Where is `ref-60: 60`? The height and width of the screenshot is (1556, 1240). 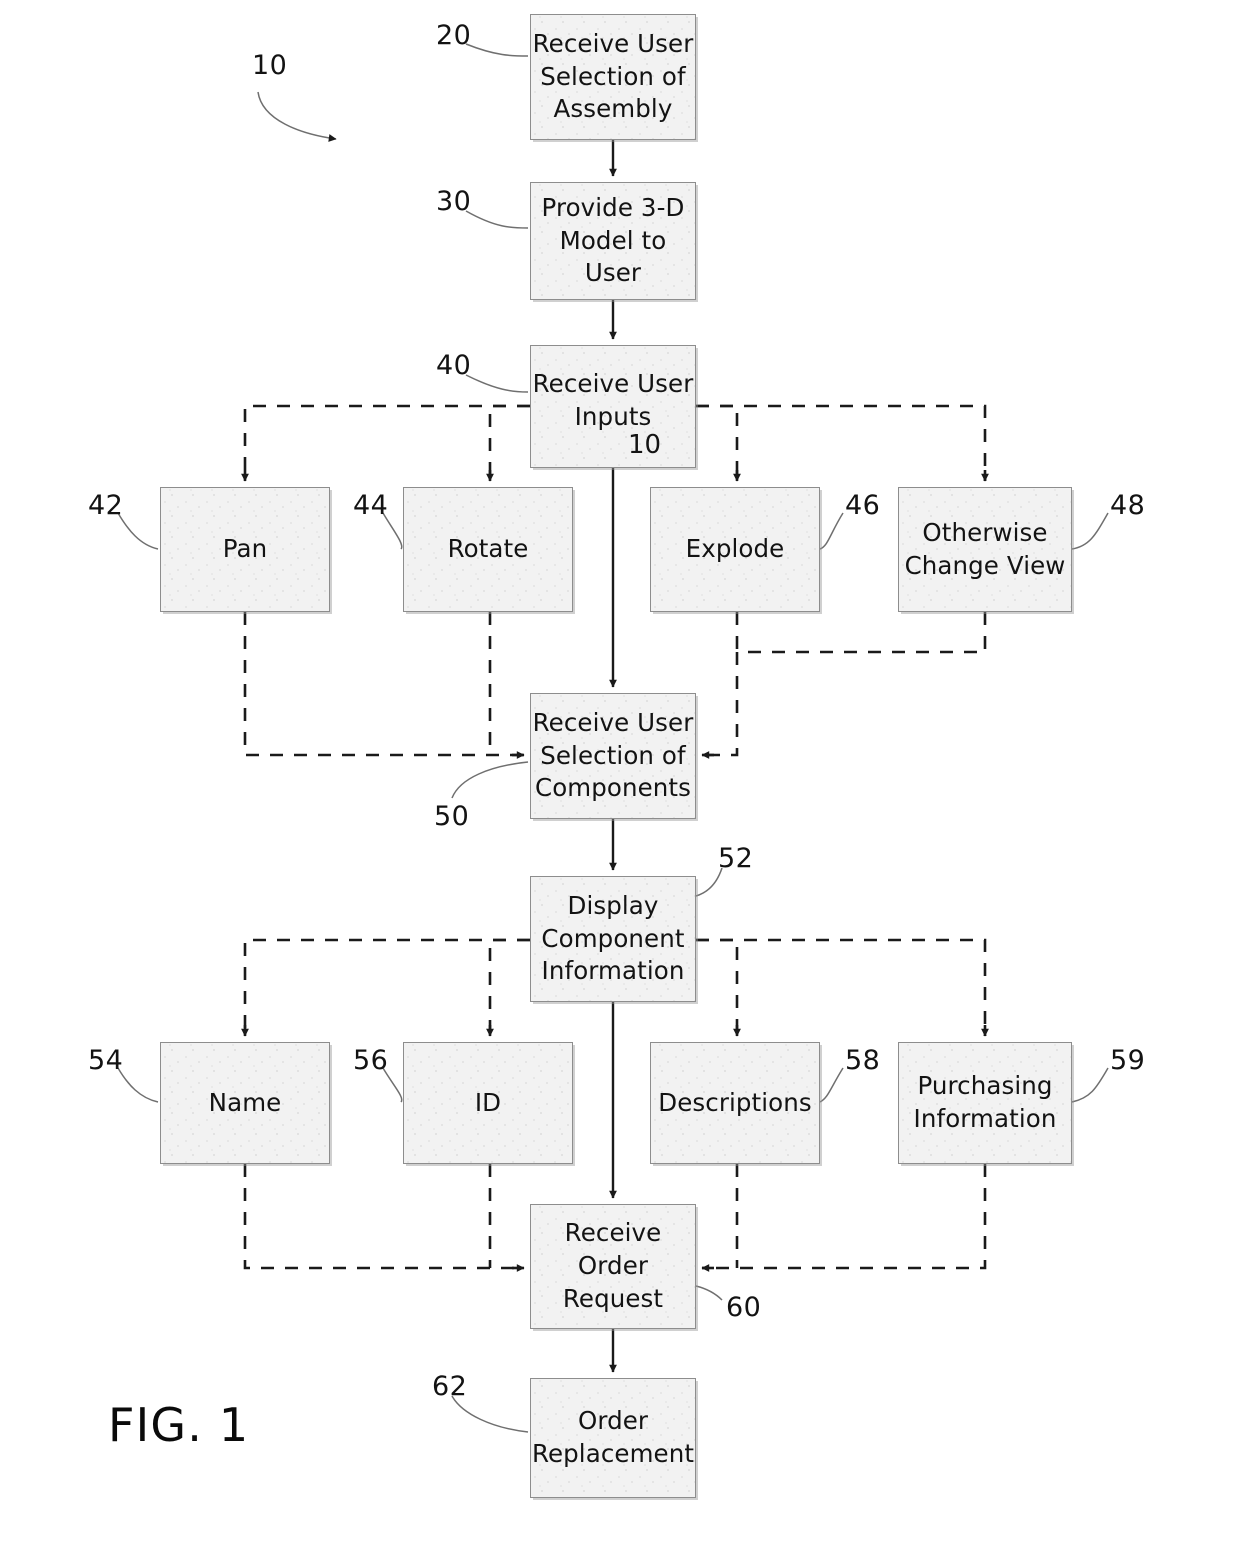 ref-60: 60 is located at coordinates (744, 1307).